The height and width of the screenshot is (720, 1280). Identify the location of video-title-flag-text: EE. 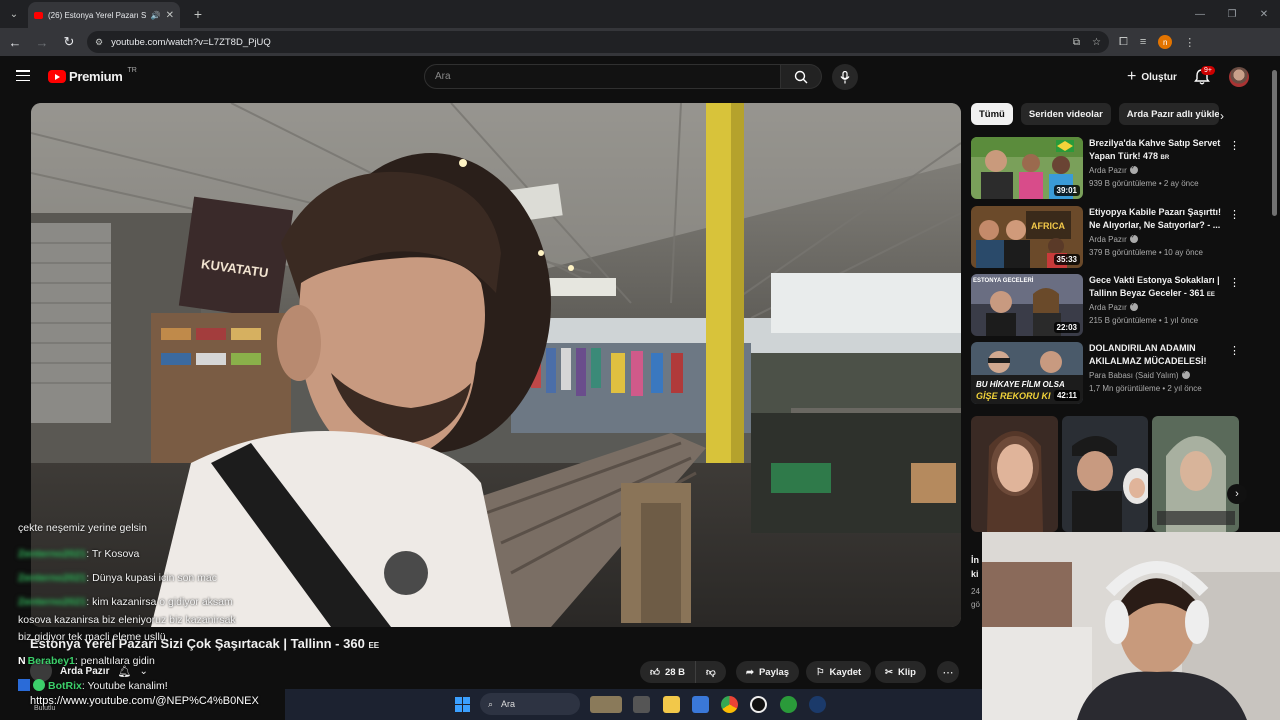
(374, 645).